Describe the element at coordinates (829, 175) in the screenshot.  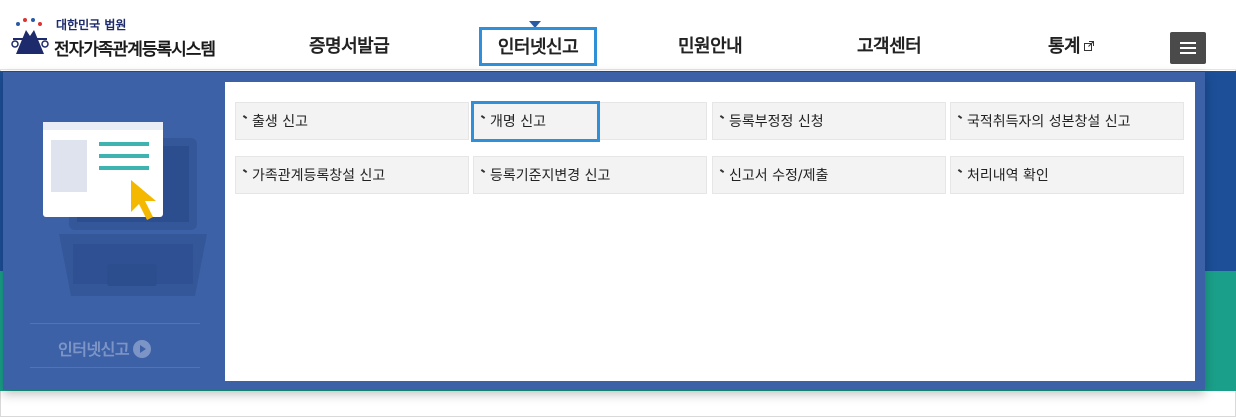
I see `submenu-report-edit-submit: 신고서 수정/제출` at that location.